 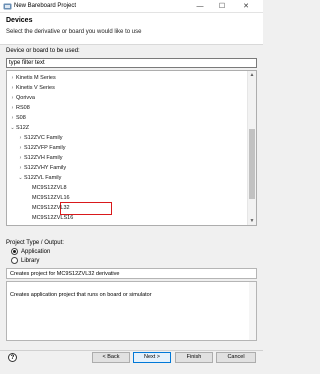 I want to click on library-radio, so click(x=14, y=260).